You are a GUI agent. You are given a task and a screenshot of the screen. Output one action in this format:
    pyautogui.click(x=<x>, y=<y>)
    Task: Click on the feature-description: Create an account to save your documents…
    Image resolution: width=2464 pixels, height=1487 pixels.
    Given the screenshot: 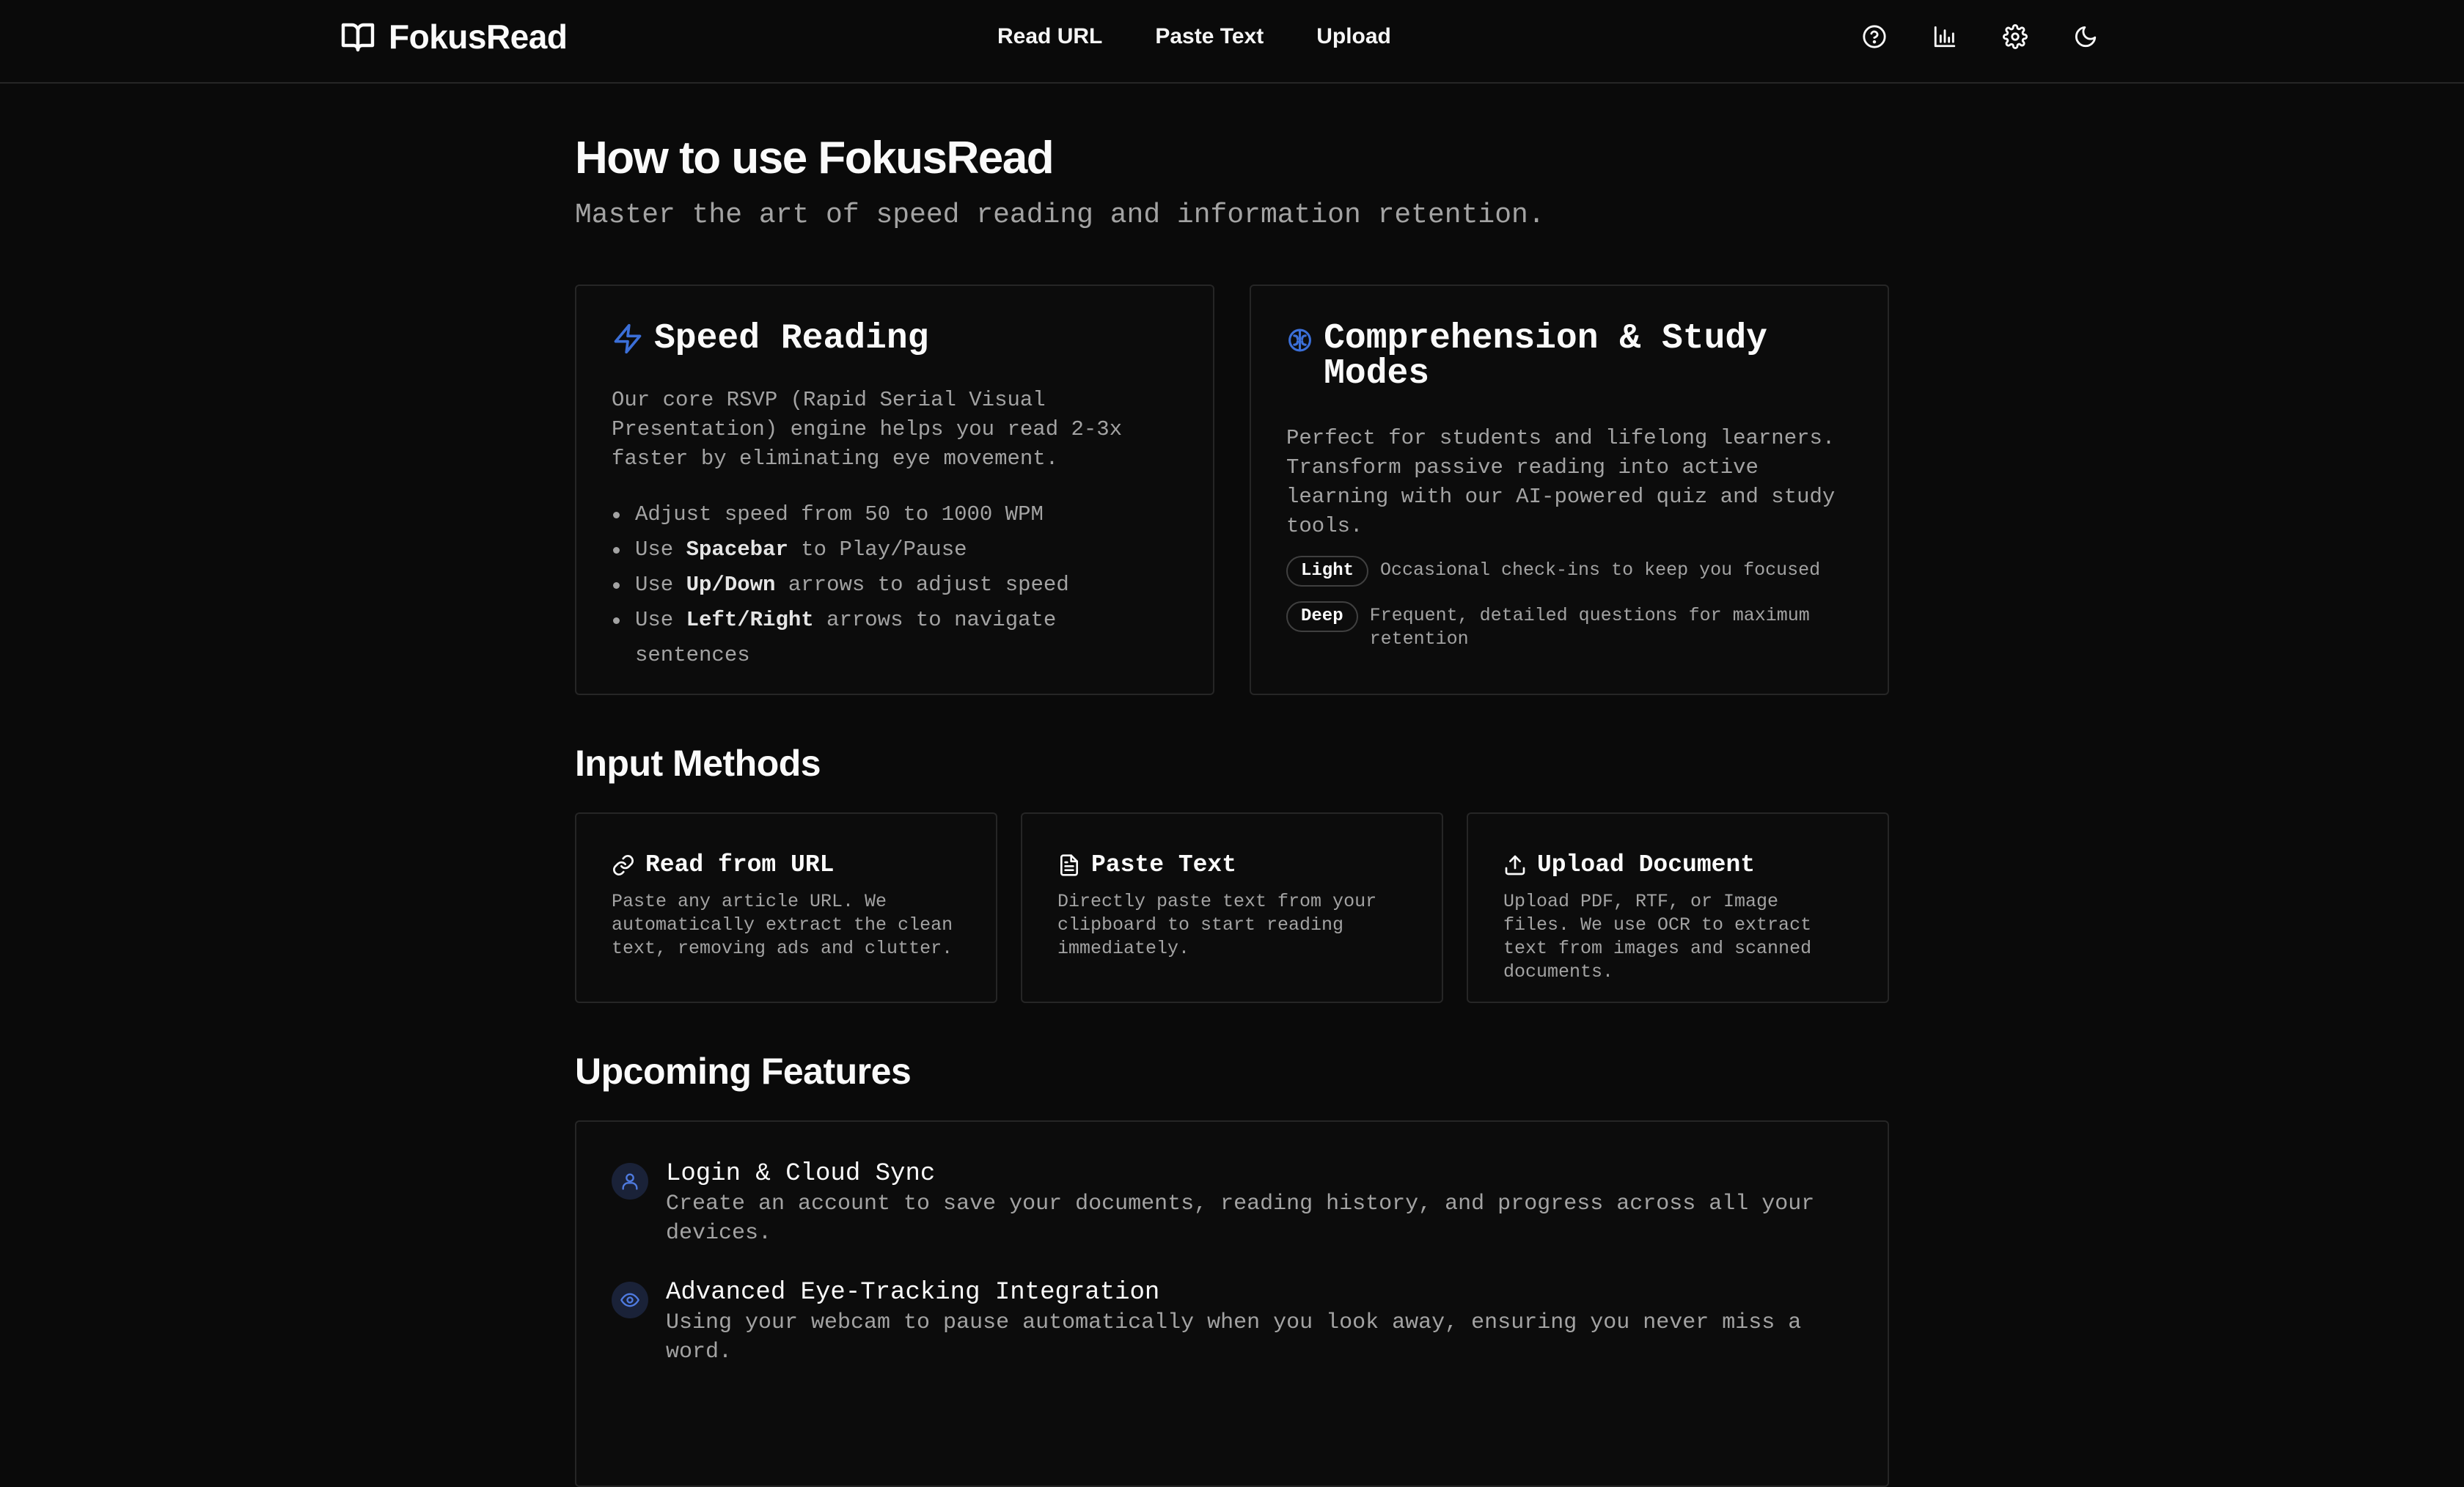 What is the action you would take?
    pyautogui.click(x=1240, y=1219)
    